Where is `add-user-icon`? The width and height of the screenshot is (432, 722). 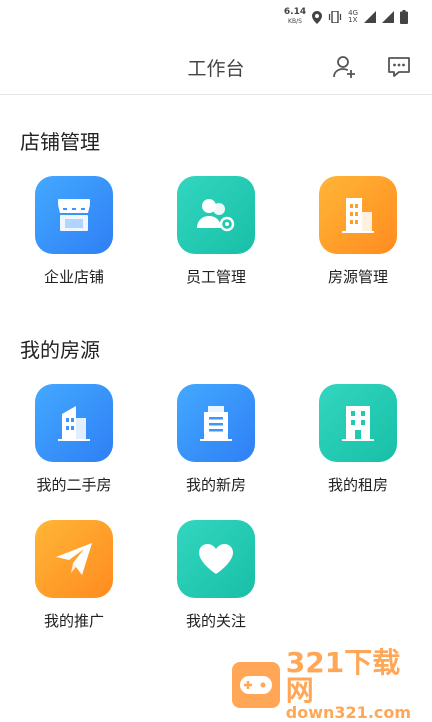
add-user-icon is located at coordinates (345, 67).